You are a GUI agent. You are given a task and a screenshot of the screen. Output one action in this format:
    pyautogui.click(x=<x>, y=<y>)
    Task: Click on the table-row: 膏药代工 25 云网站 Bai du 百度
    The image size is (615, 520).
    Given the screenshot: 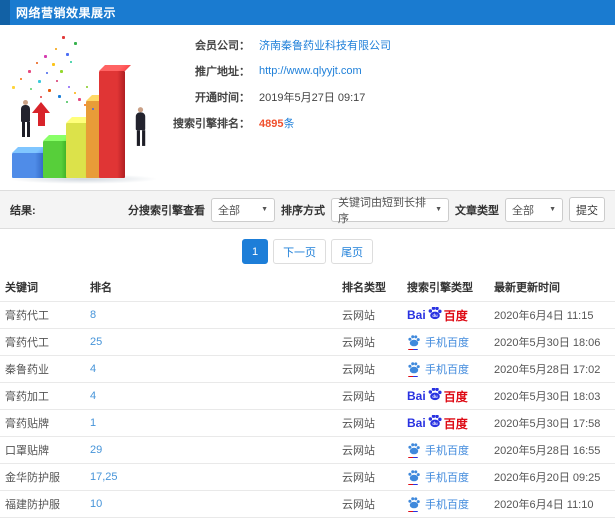 What is the action you would take?
    pyautogui.click(x=307, y=341)
    